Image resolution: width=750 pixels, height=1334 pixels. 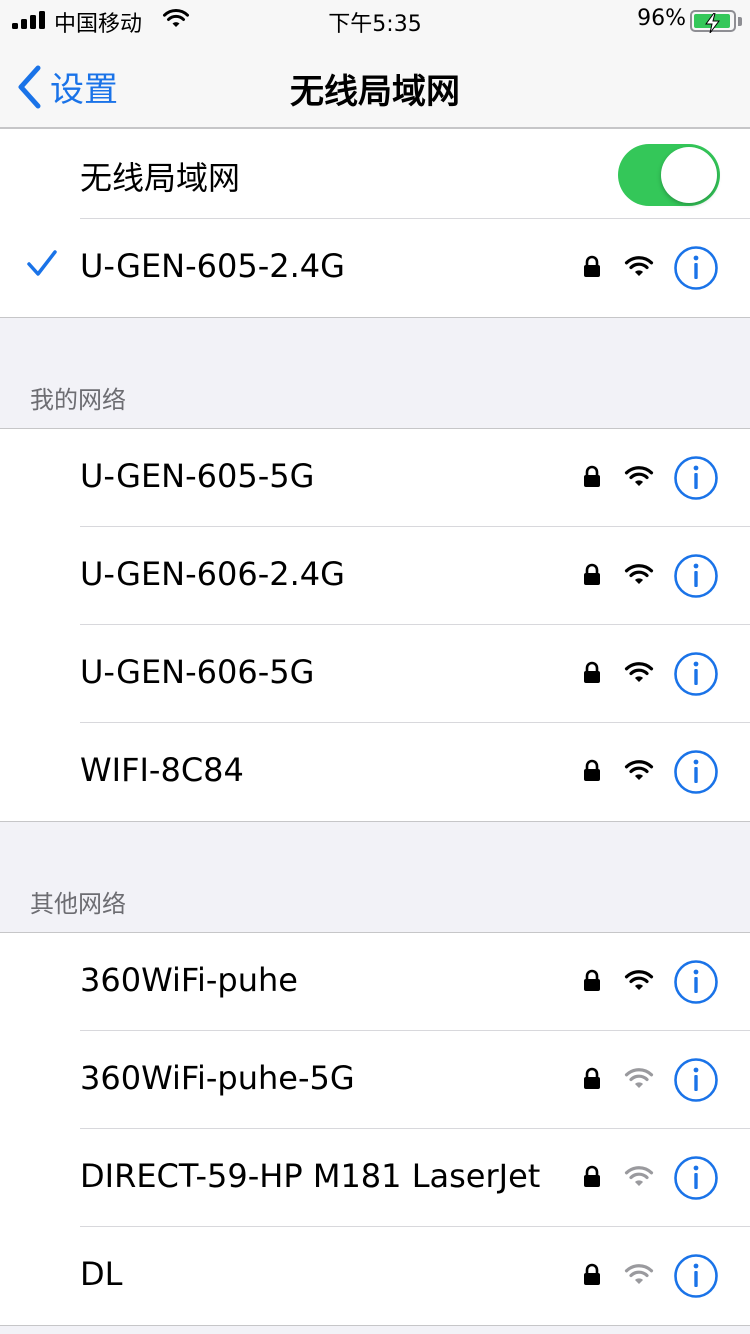 What do you see at coordinates (197, 672) in the screenshot?
I see `network-name: U-GEN-606-5G` at bounding box center [197, 672].